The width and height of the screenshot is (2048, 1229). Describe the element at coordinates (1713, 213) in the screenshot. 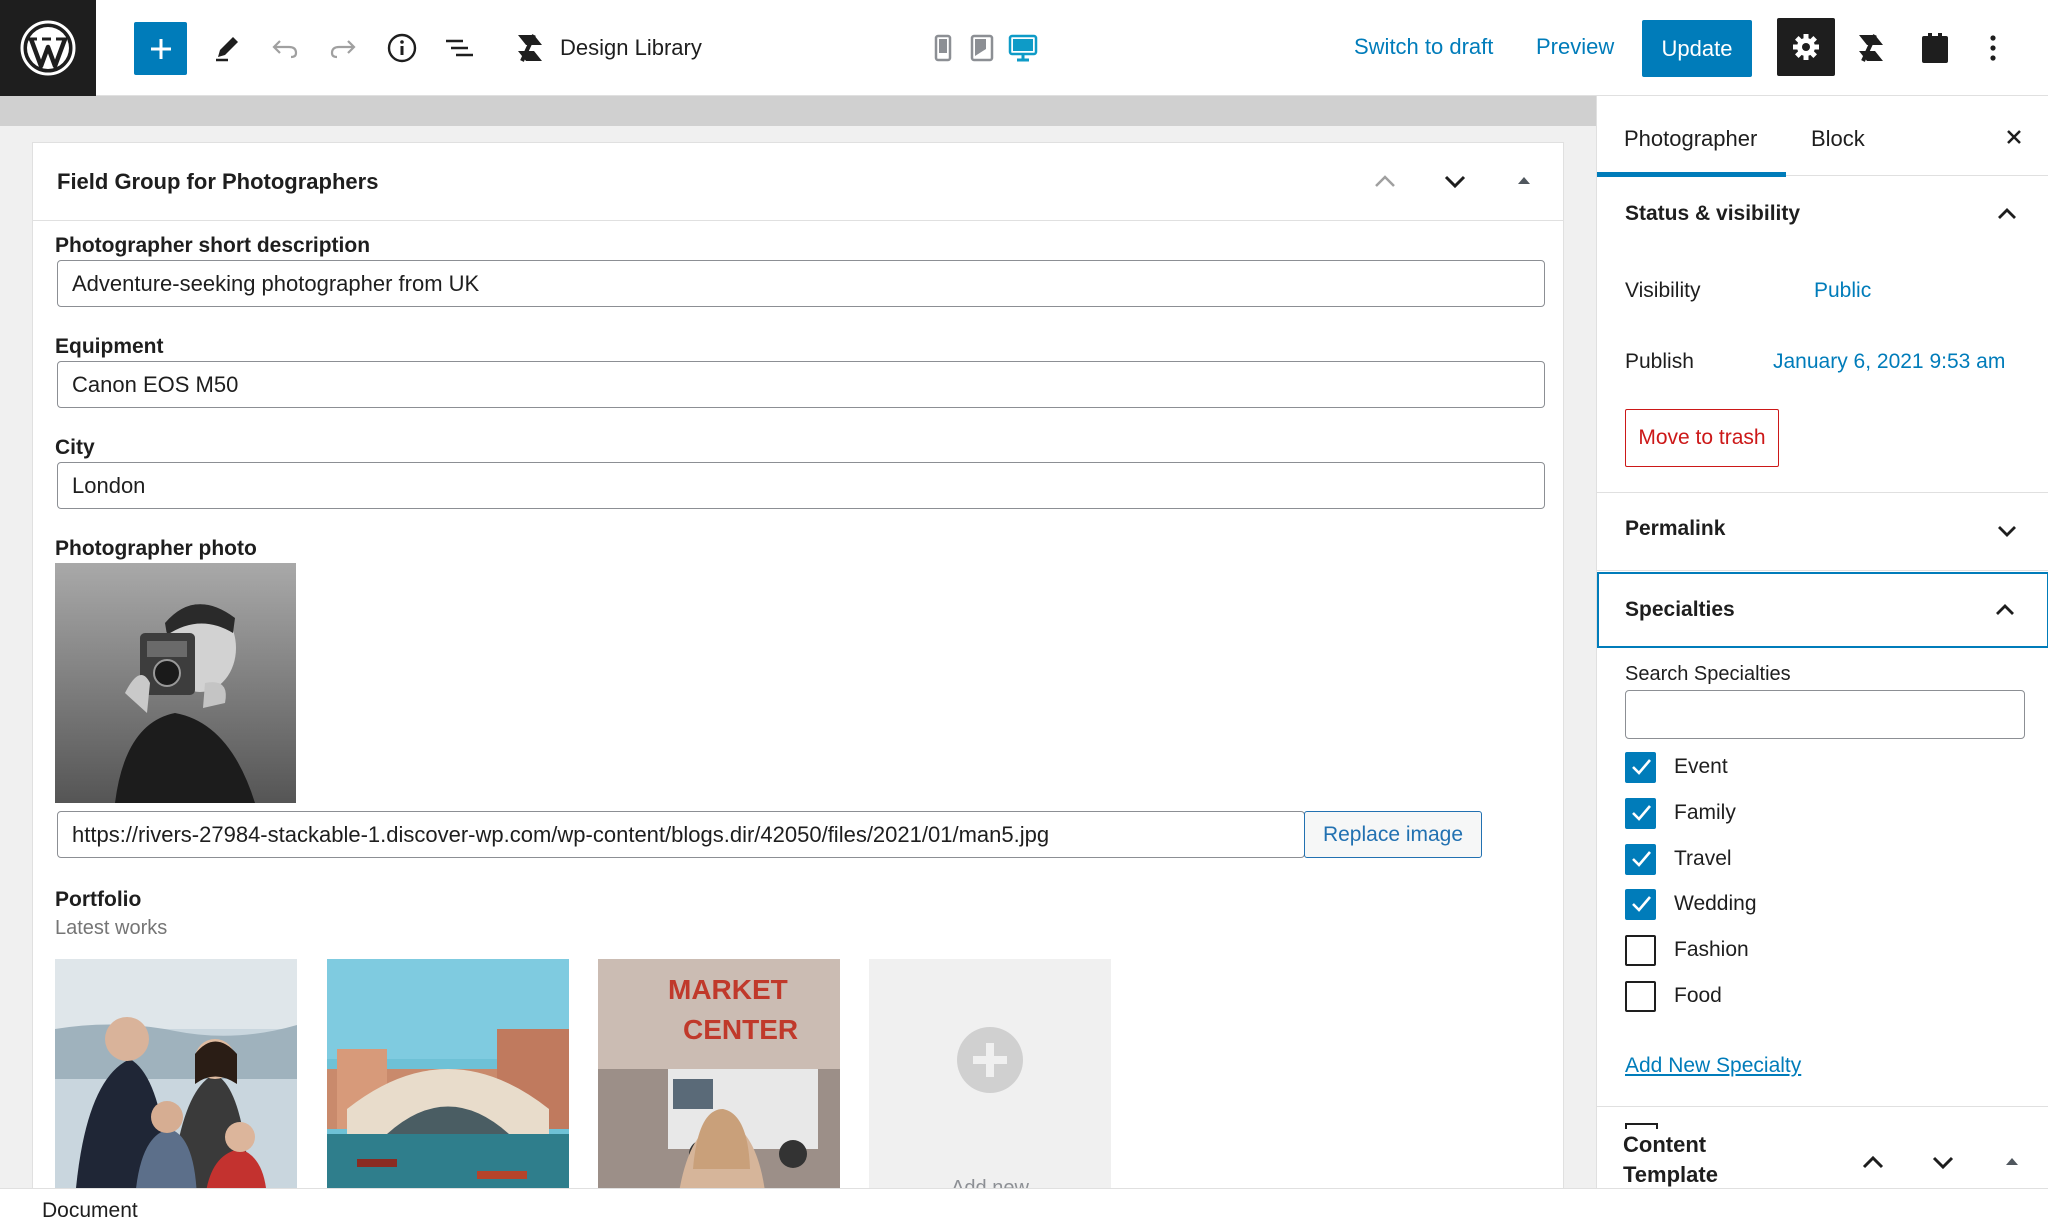

I see `status-visibility-title: Status & visibility` at that location.